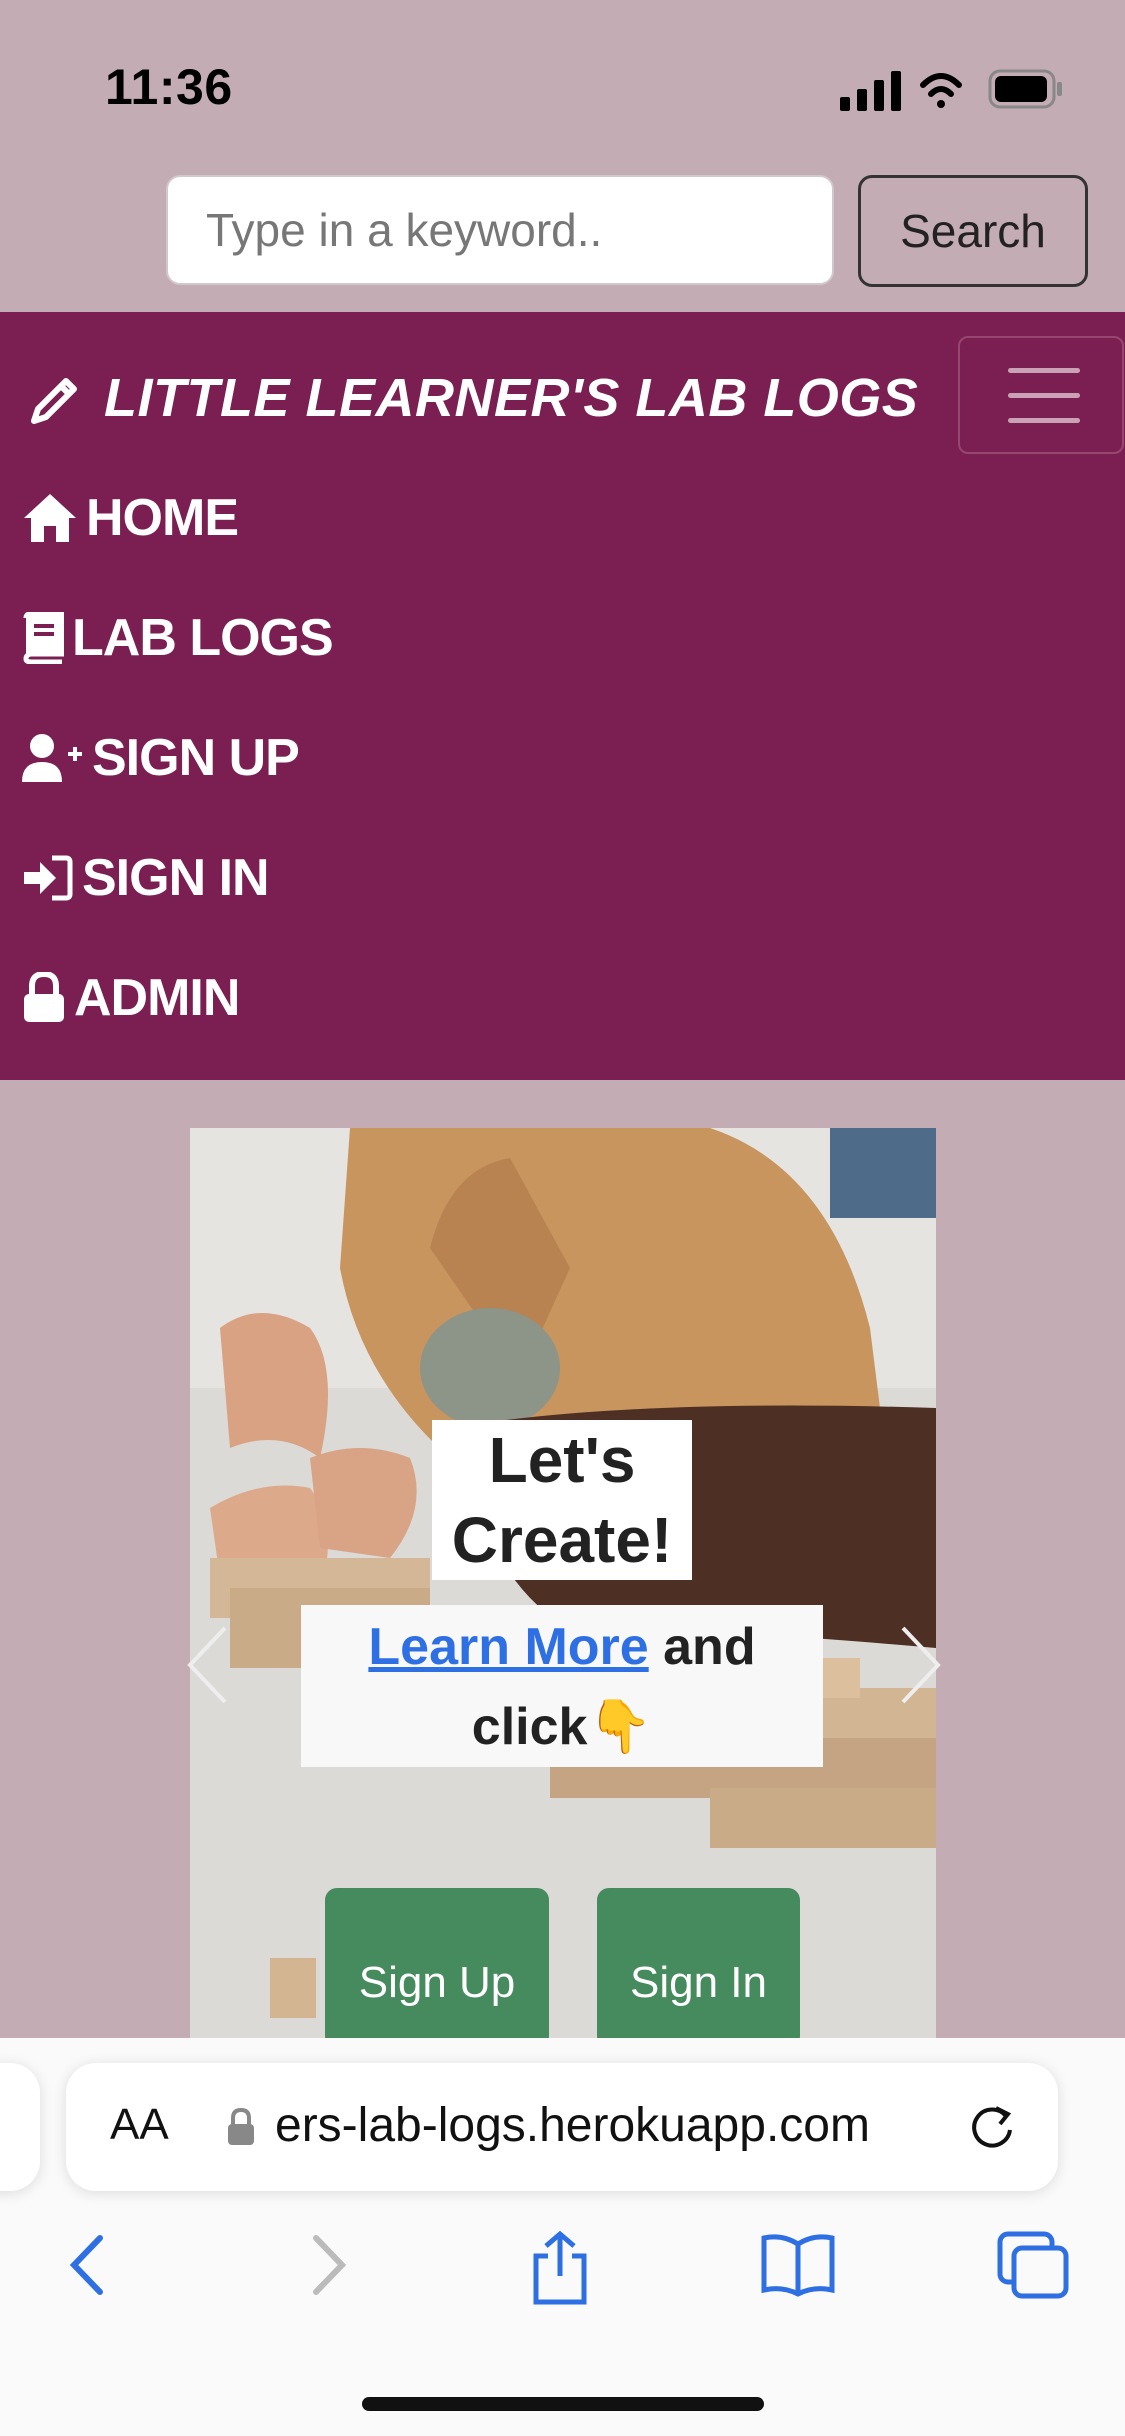 This screenshot has width=1125, height=2436. I want to click on wifi-icon, so click(941, 90).